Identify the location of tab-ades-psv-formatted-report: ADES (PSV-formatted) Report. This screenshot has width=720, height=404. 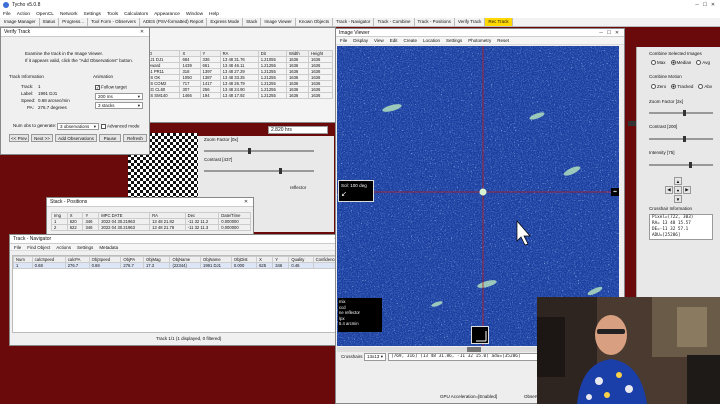
(174, 22).